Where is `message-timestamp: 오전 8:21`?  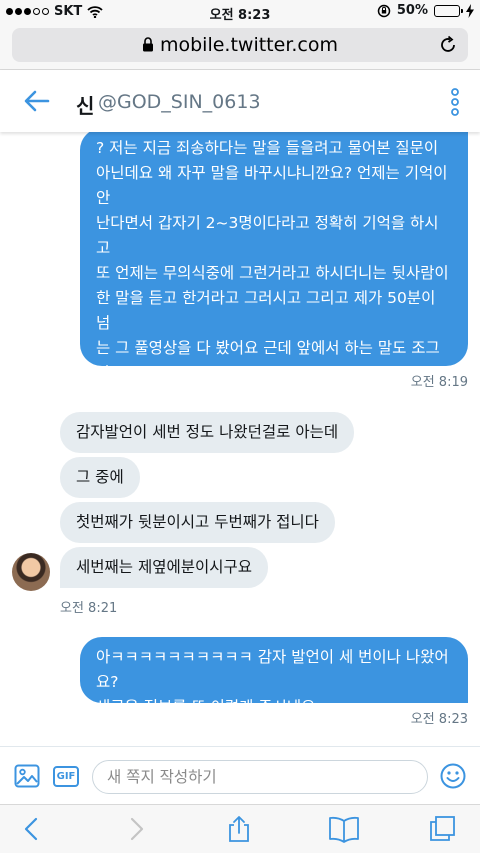
message-timestamp: 오전 8:21 is located at coordinates (89, 608).